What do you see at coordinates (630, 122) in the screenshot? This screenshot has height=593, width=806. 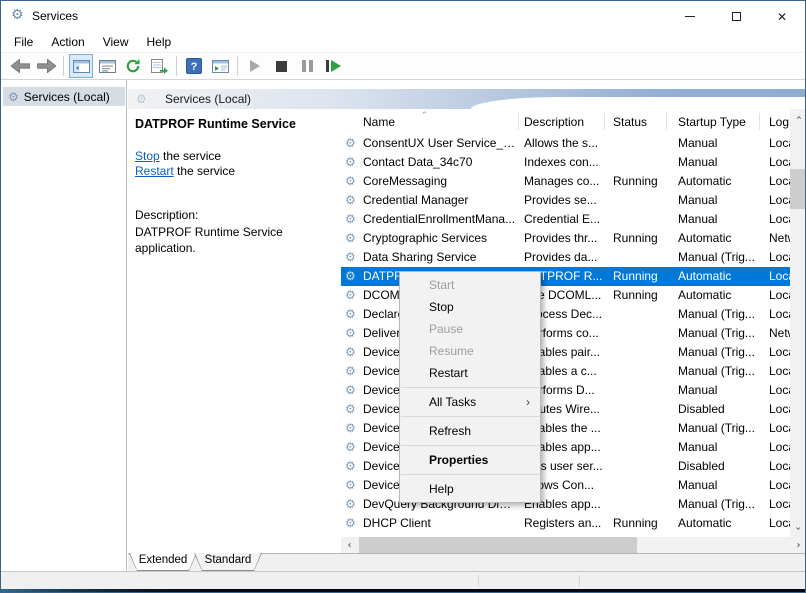 I see `column-header-status: Status` at bounding box center [630, 122].